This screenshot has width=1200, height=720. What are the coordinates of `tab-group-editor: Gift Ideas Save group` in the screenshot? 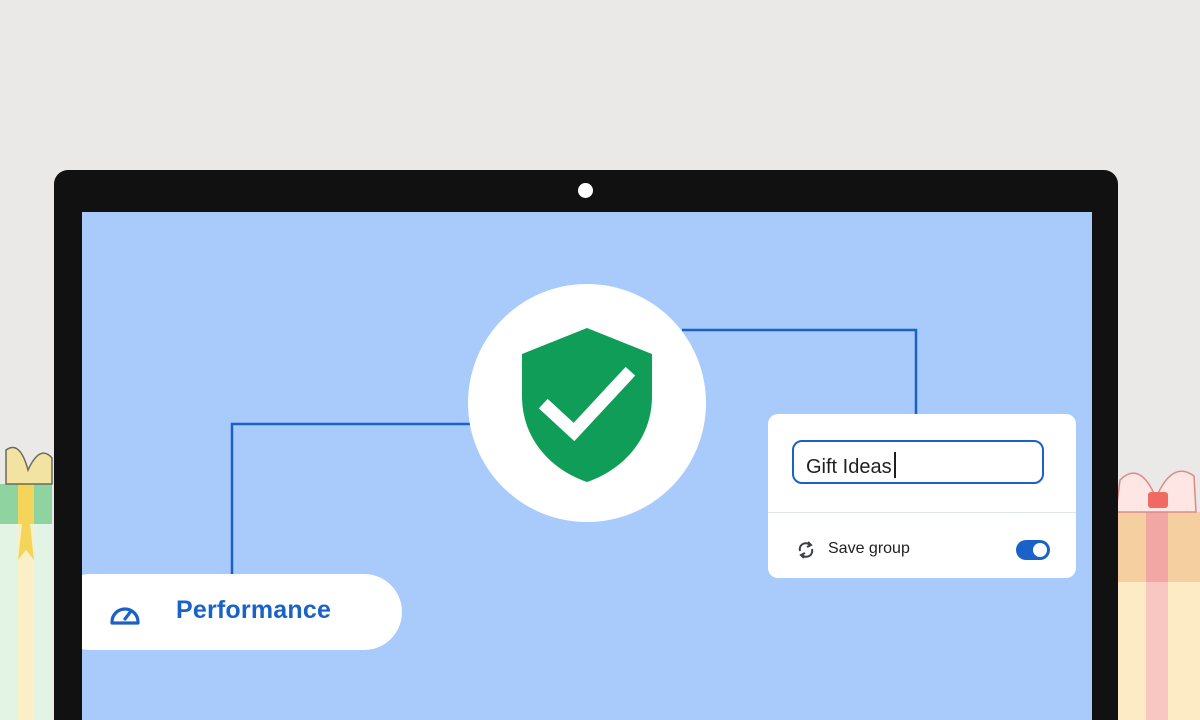 It's located at (922, 496).